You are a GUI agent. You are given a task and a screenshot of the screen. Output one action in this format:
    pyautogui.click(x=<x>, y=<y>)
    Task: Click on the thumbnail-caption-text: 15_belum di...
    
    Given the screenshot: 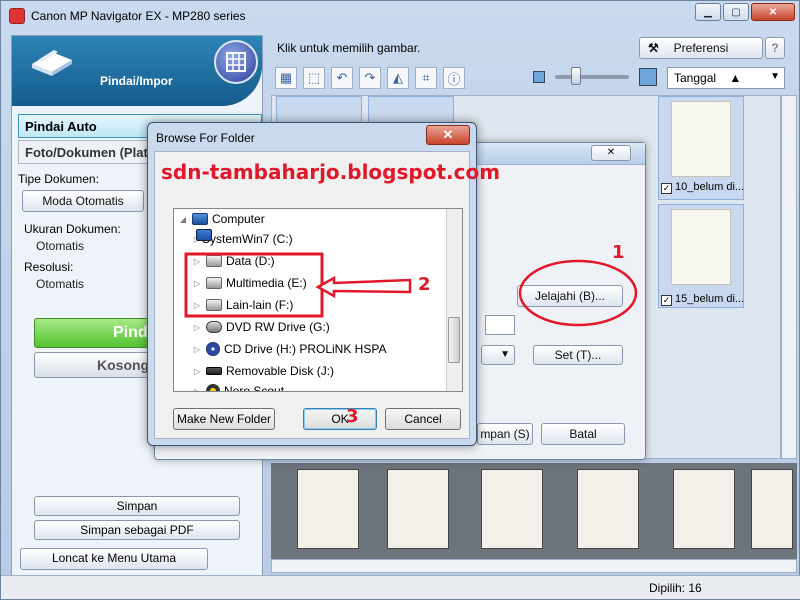 What is the action you would take?
    pyautogui.click(x=710, y=299)
    